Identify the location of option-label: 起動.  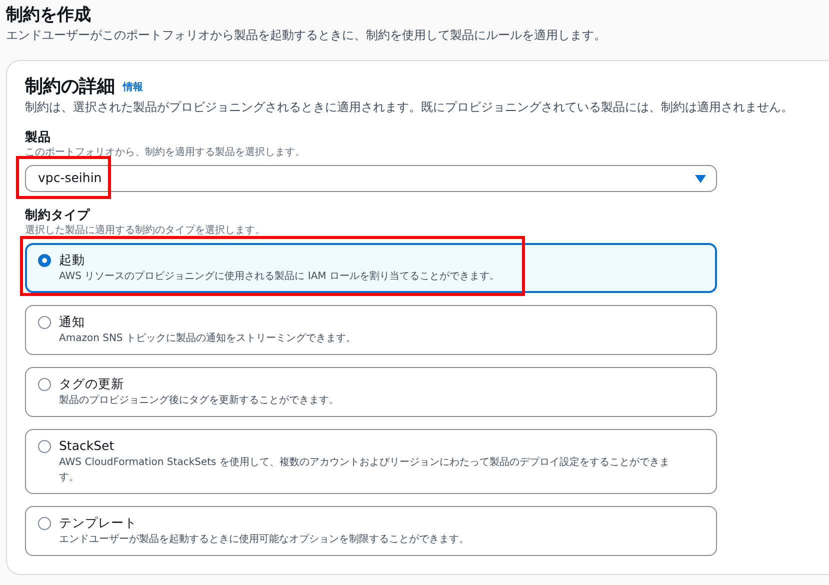
(72, 260).